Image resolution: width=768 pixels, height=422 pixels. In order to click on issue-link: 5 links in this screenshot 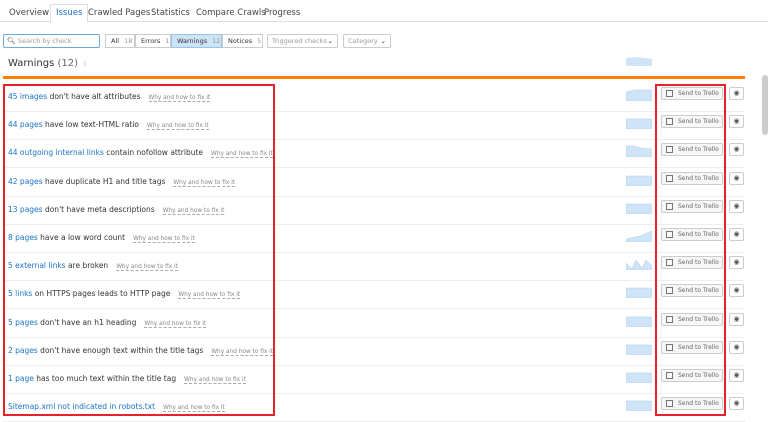, I will do `click(20, 293)`.